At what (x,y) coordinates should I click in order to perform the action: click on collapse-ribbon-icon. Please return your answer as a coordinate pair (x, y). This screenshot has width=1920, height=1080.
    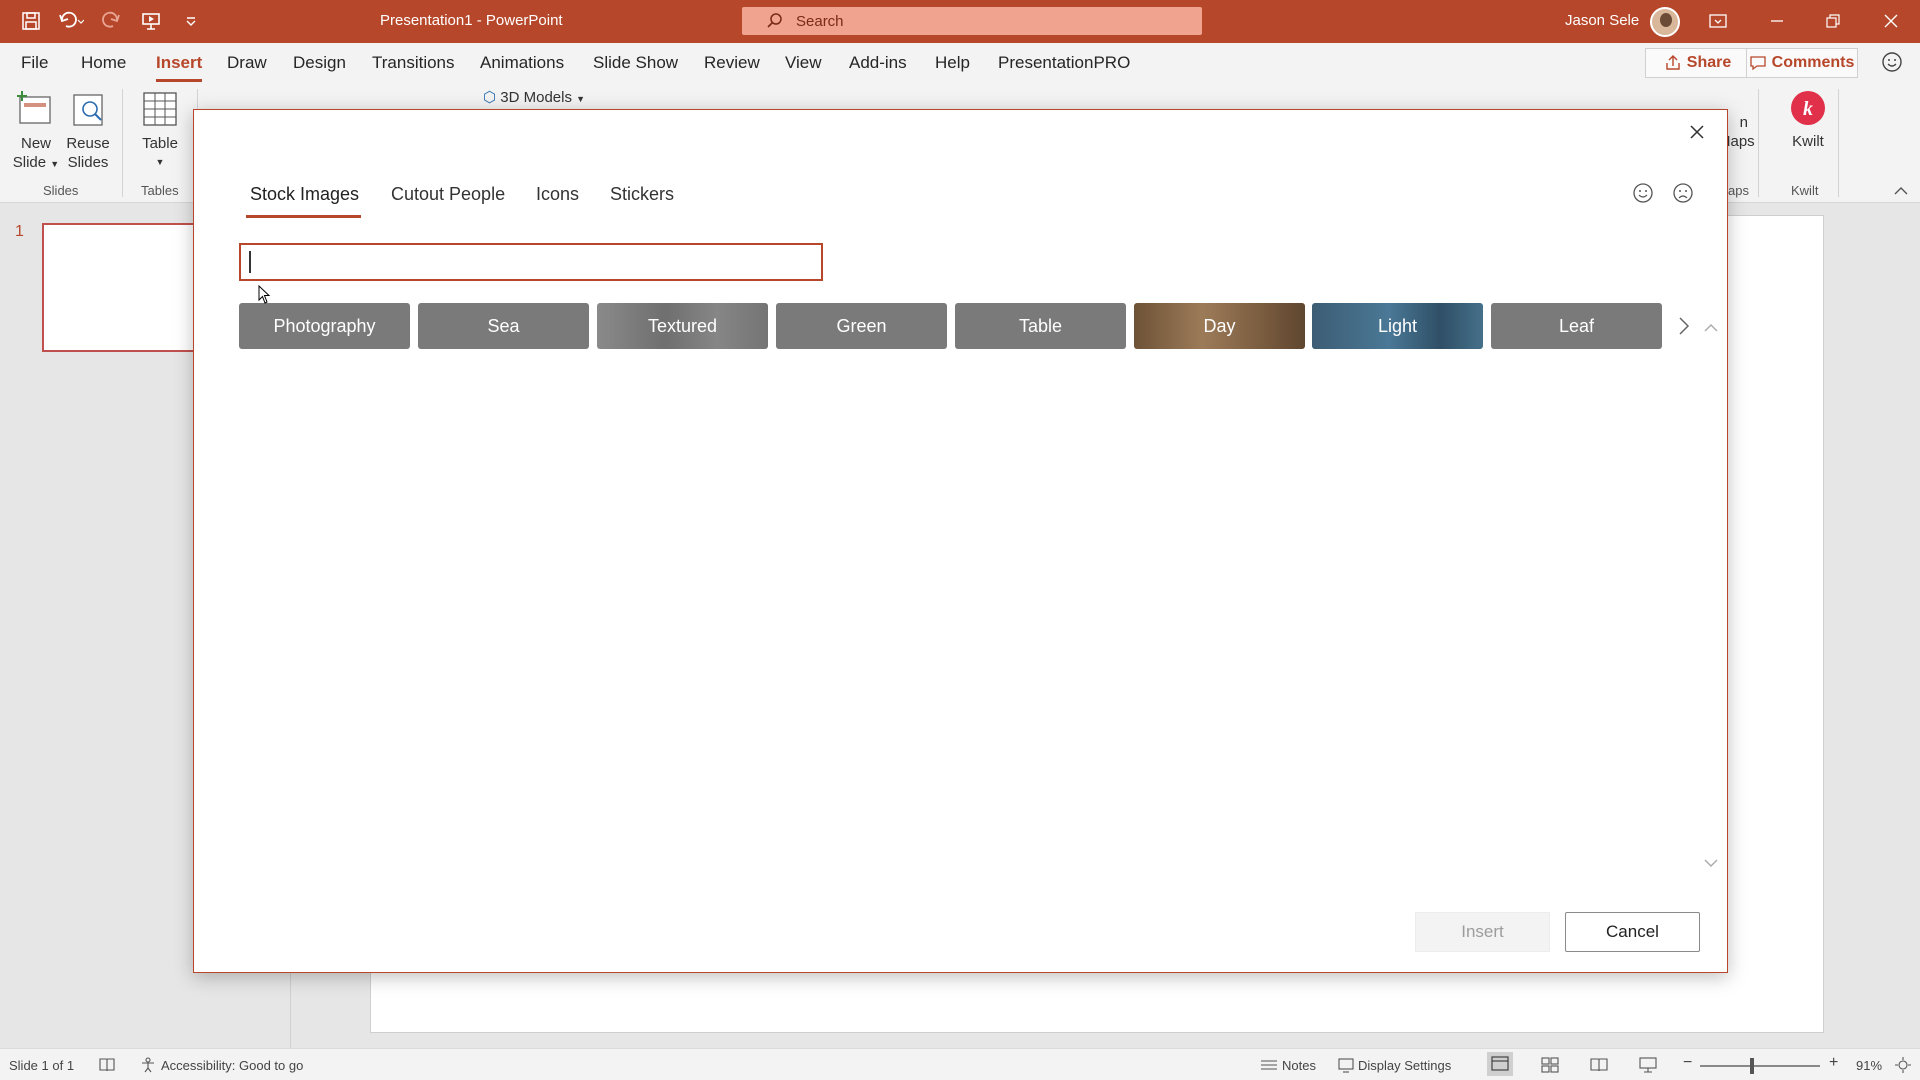
    Looking at the image, I should click on (1901, 191).